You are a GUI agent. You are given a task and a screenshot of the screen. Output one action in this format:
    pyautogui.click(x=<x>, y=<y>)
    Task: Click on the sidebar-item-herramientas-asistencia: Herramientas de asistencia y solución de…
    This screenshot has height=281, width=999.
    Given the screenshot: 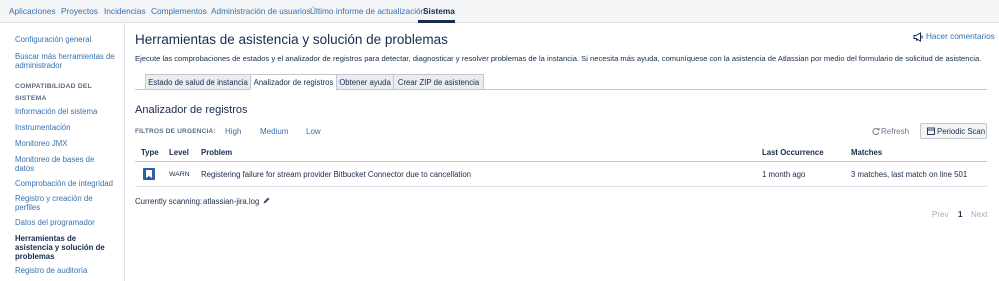 What is the action you would take?
    pyautogui.click(x=65, y=247)
    